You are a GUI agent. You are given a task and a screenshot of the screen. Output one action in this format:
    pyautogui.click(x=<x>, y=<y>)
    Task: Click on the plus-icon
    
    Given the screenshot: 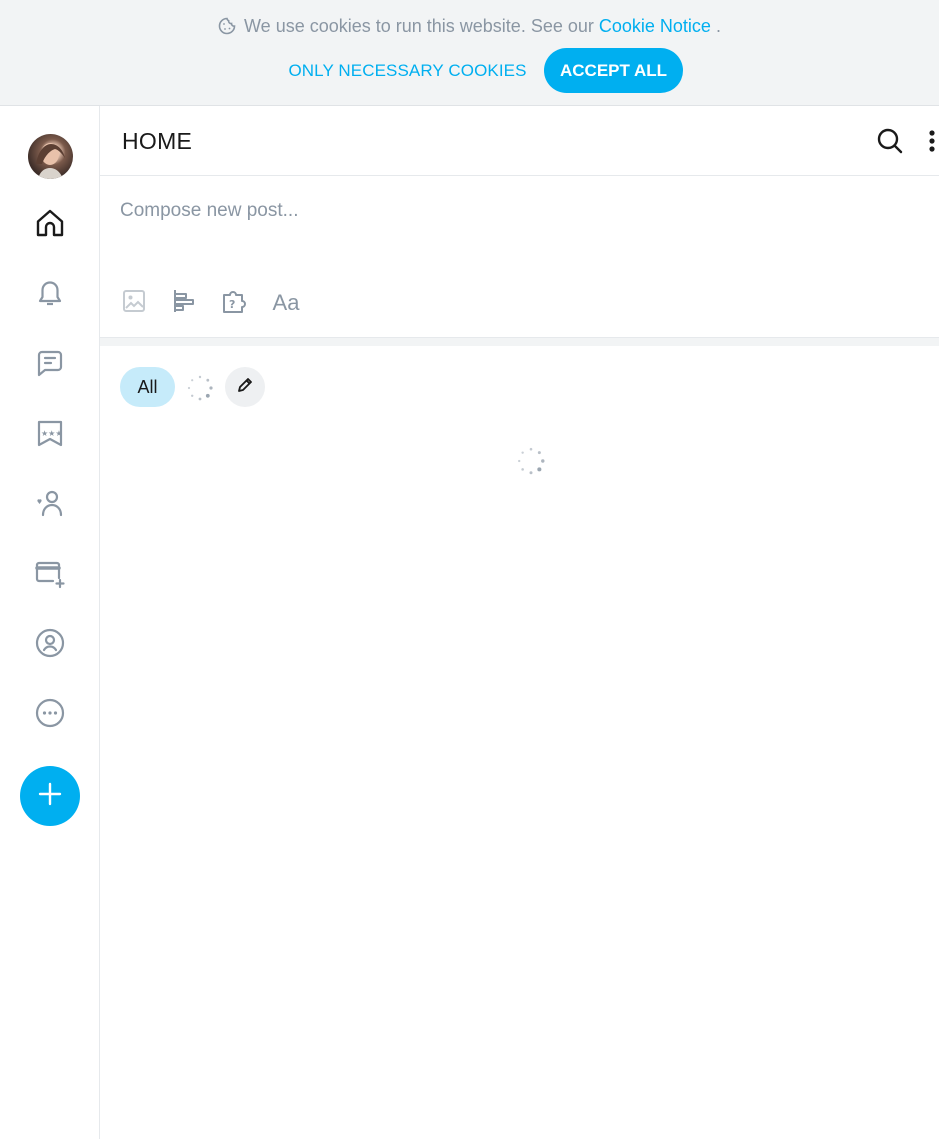 What is the action you would take?
    pyautogui.click(x=50, y=796)
    